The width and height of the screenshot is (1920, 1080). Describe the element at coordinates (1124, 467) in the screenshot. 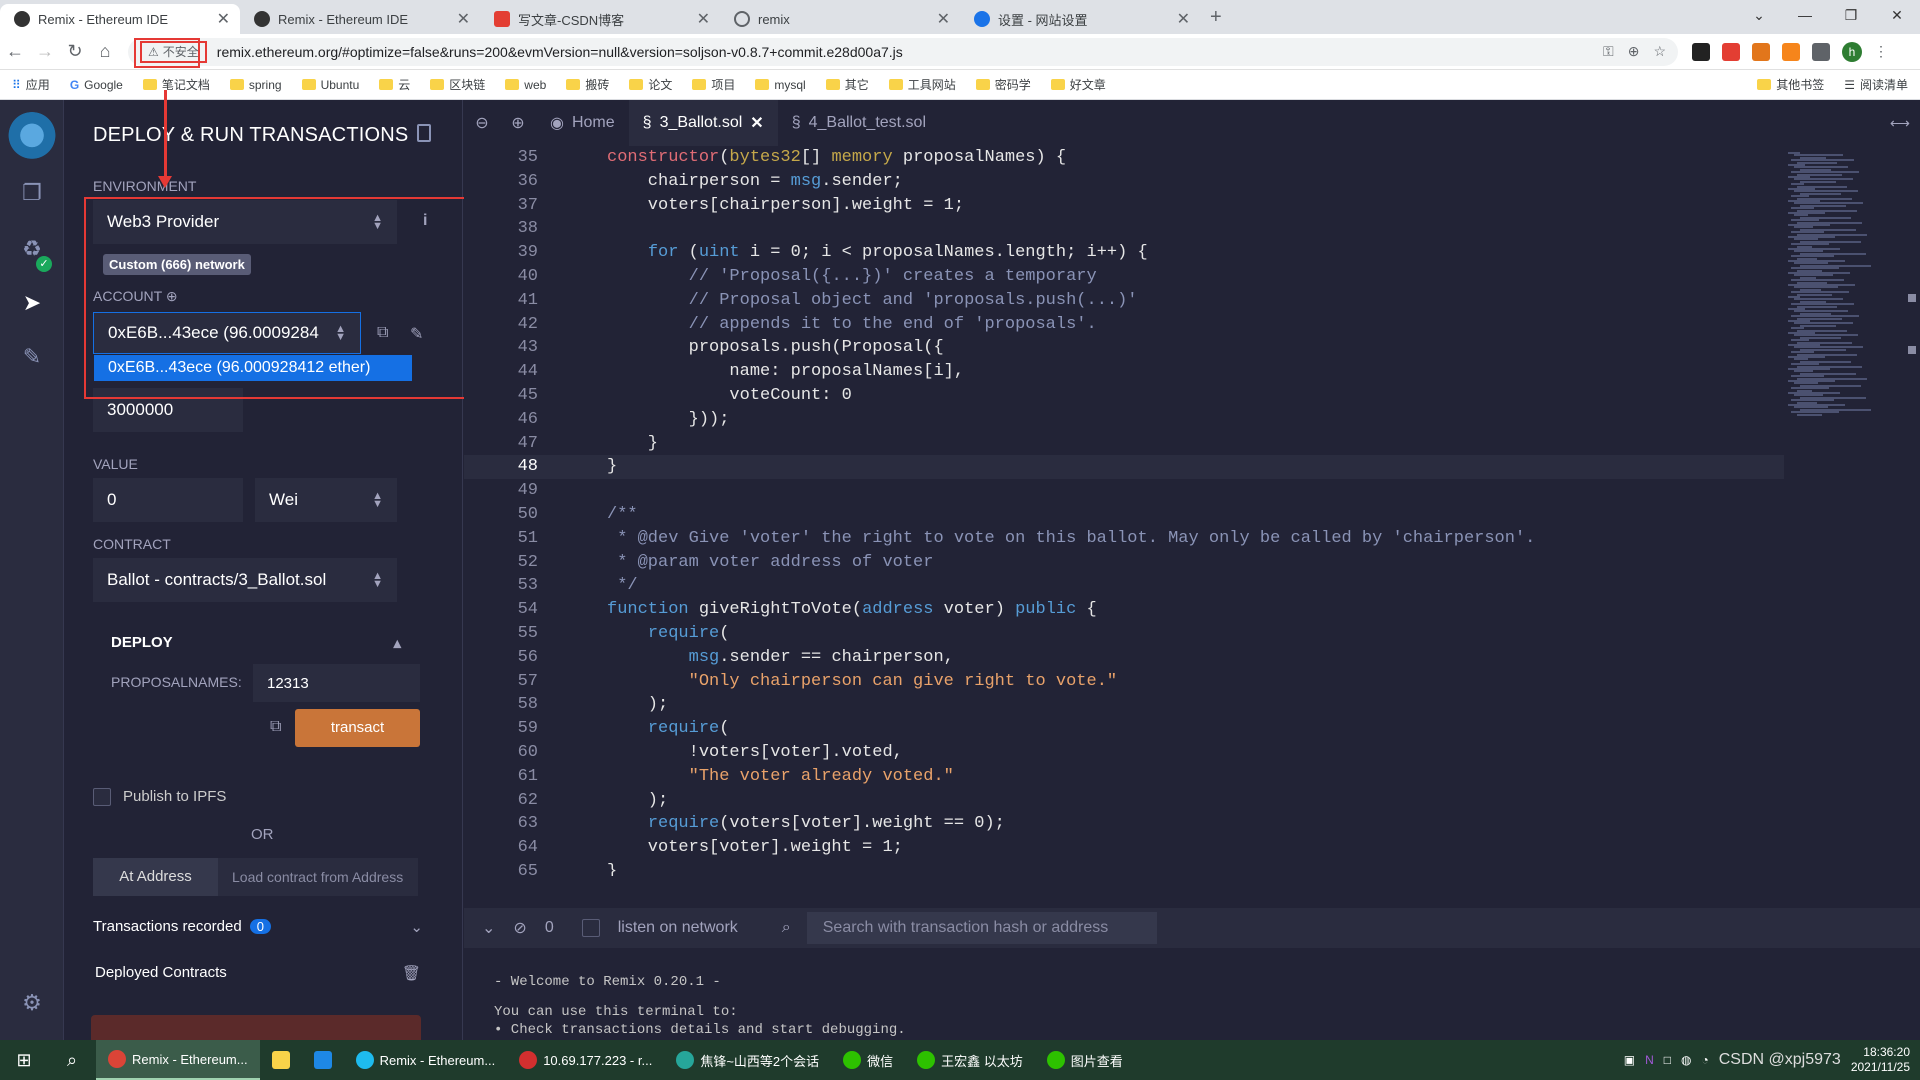

I see `code-line: 48}` at that location.